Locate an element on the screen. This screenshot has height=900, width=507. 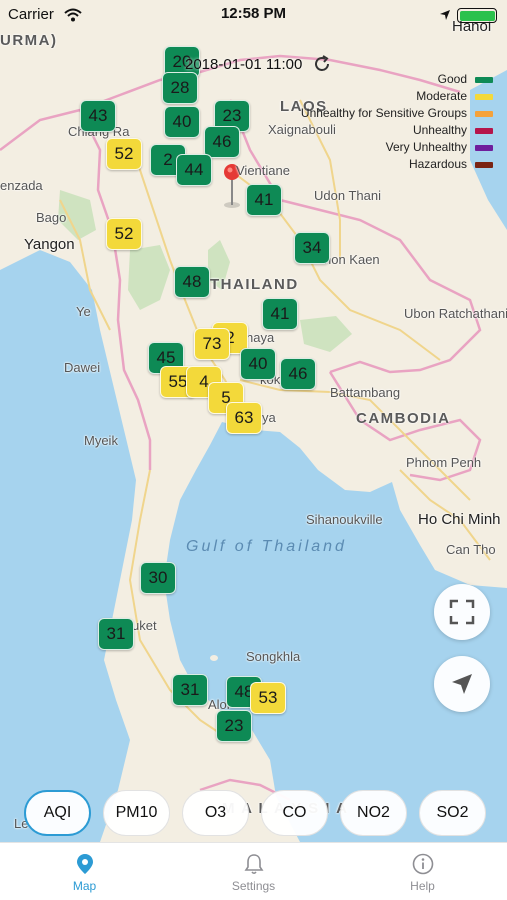
pollutant-selector: AQI PM10 O3 CO NO2 SO2 is located at coordinates (255, 813).